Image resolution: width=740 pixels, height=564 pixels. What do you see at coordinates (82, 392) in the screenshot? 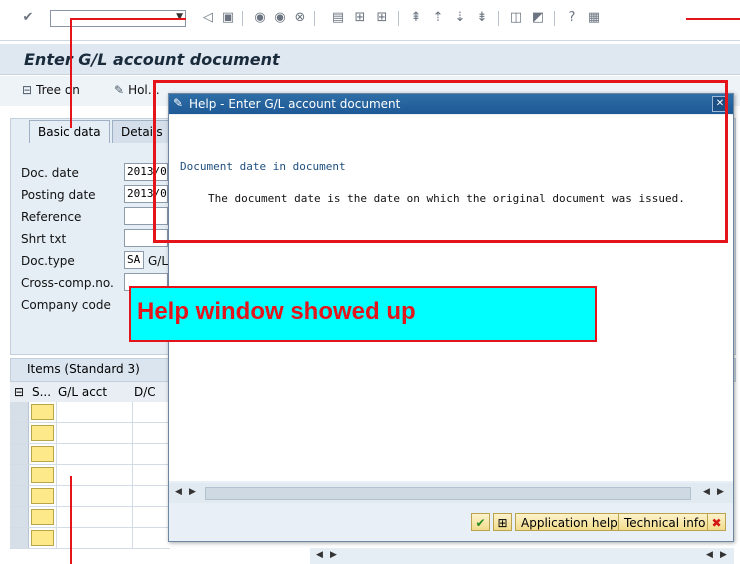
I see `column-header-gl-acct: G/L acct` at bounding box center [82, 392].